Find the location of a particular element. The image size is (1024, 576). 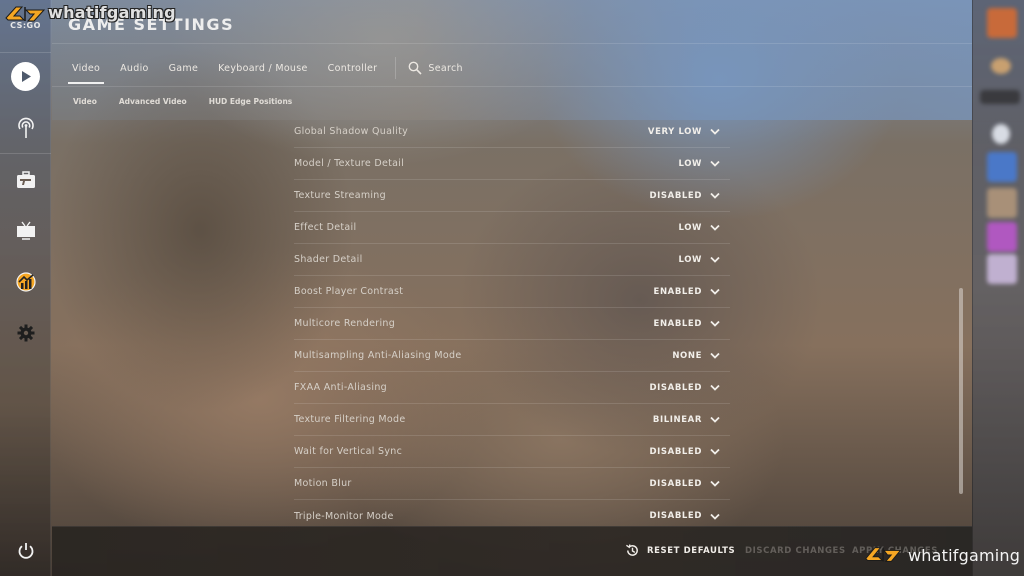

nav-inventory-button is located at coordinates (25, 179).